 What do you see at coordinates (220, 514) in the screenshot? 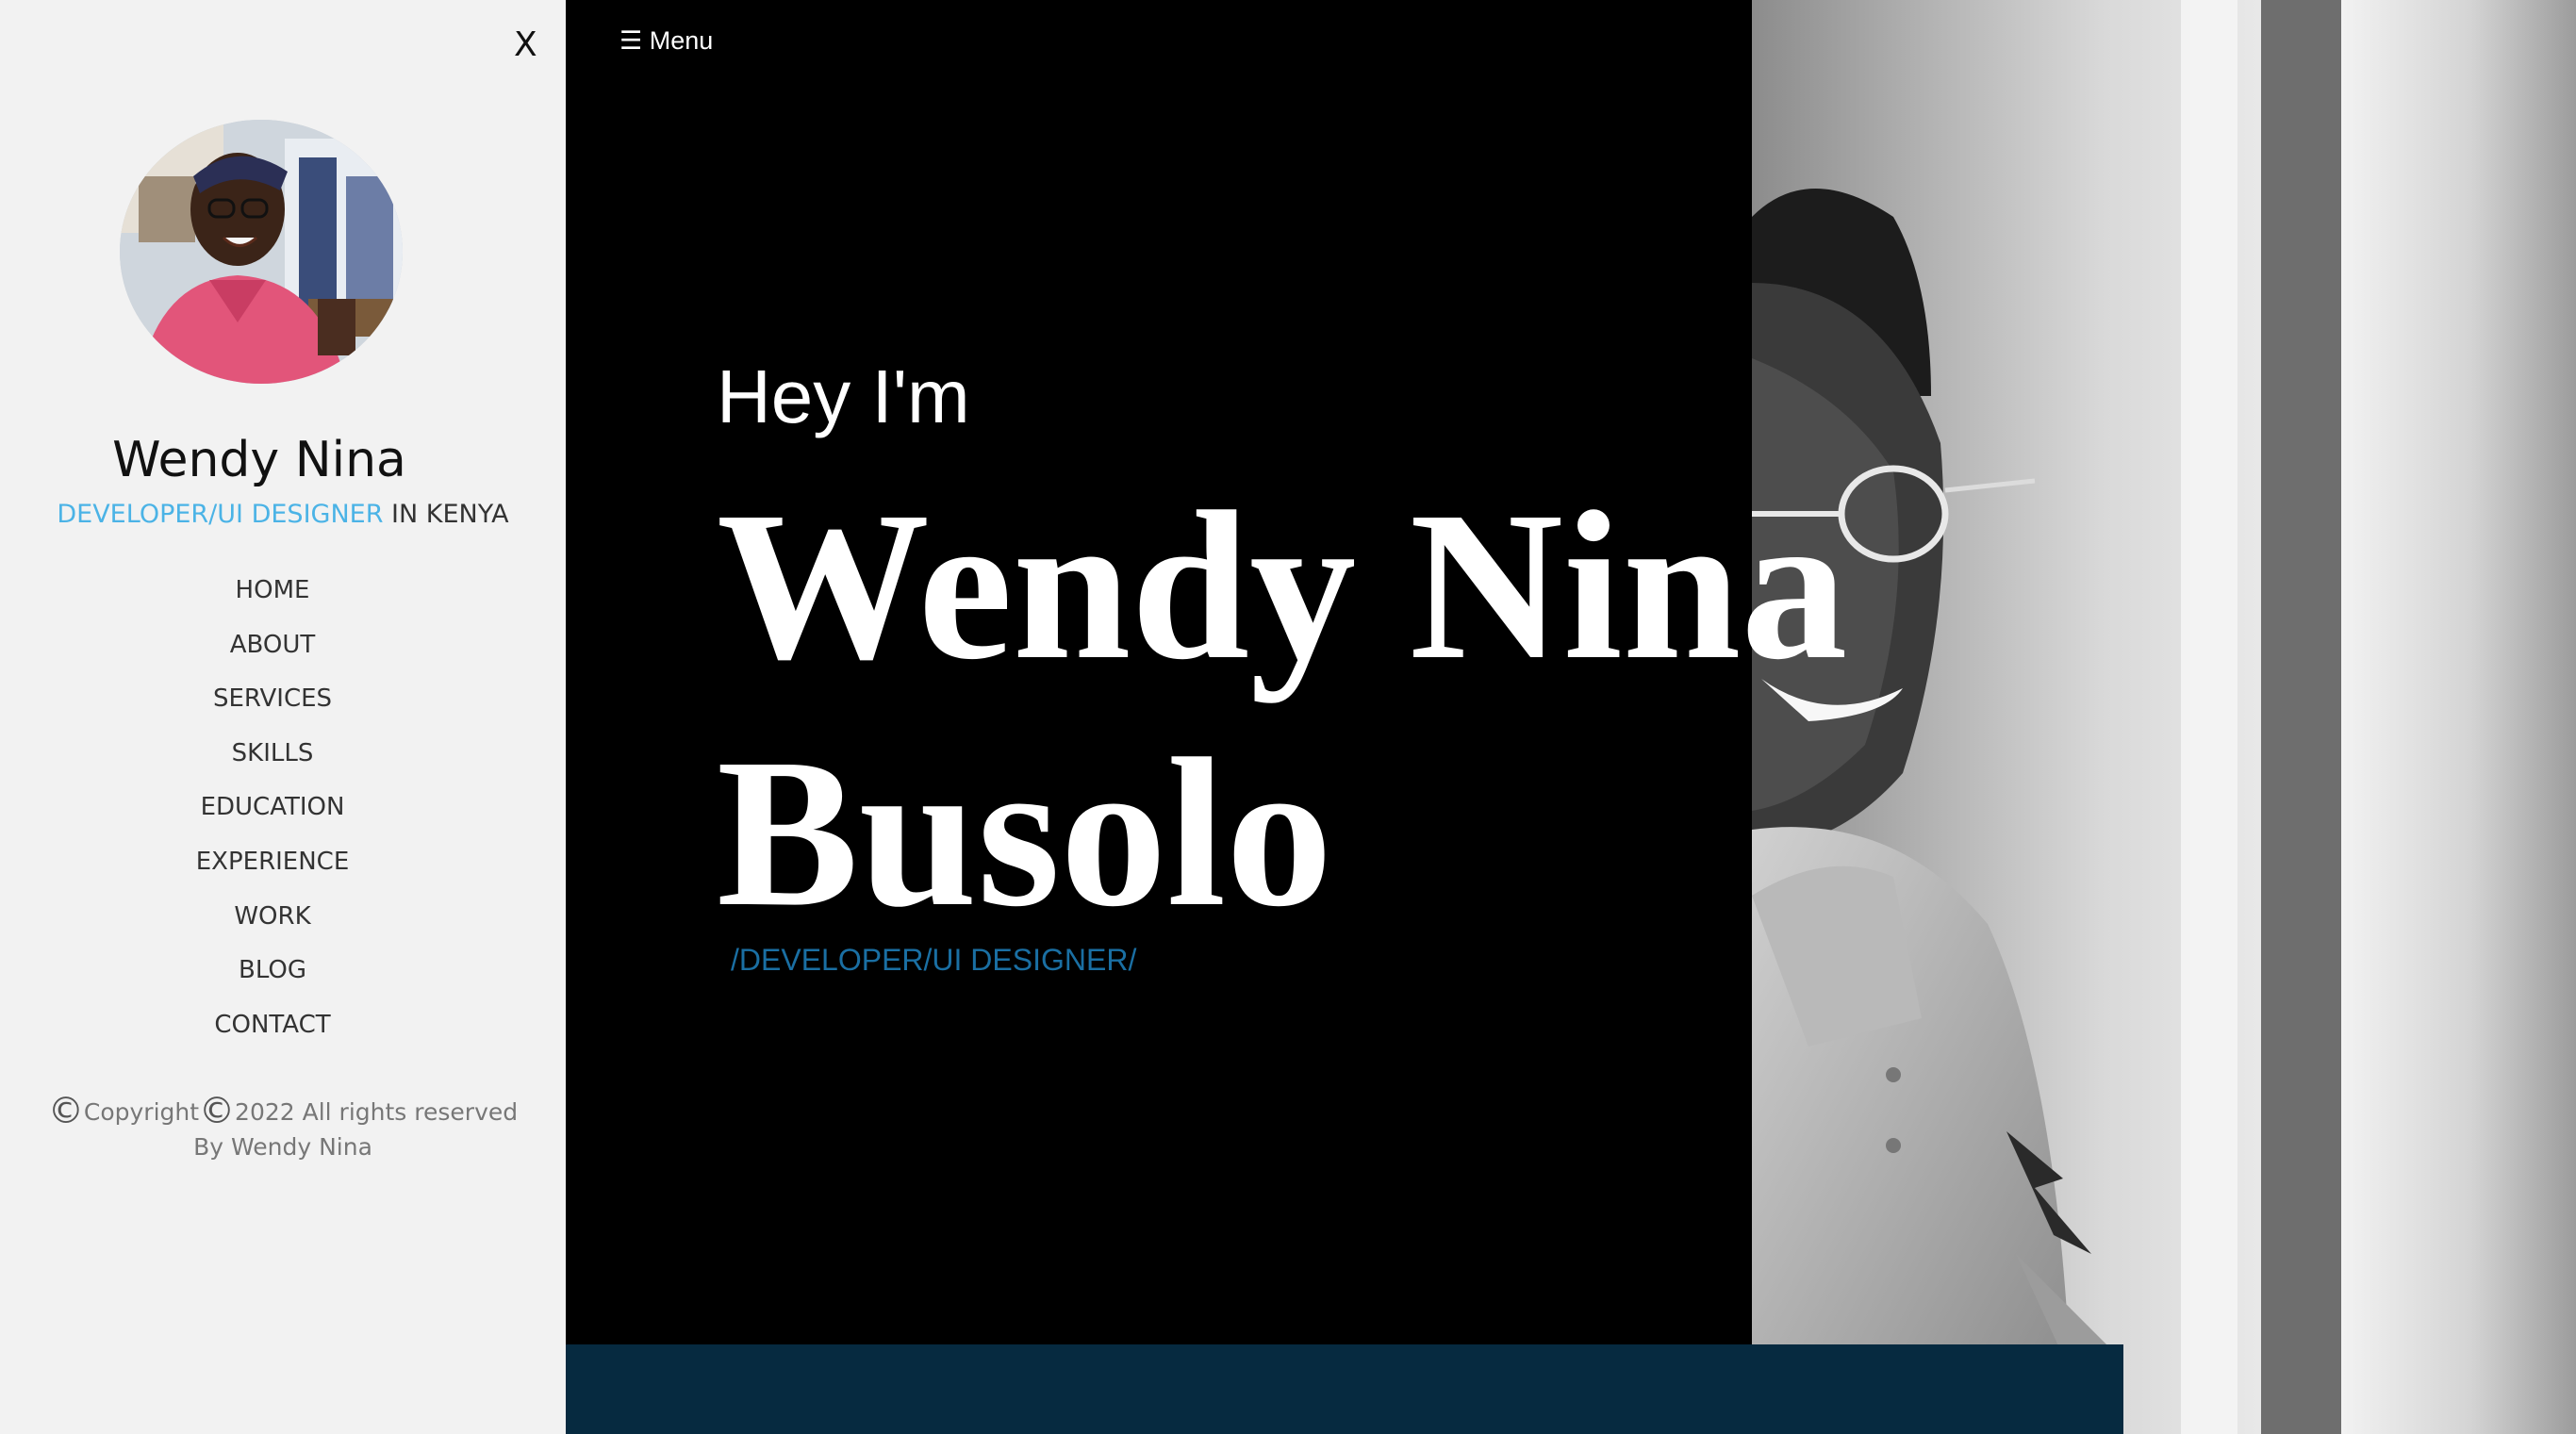
I see `sidebar-role-accent: DEVELOPER/UI DESIGNER` at bounding box center [220, 514].